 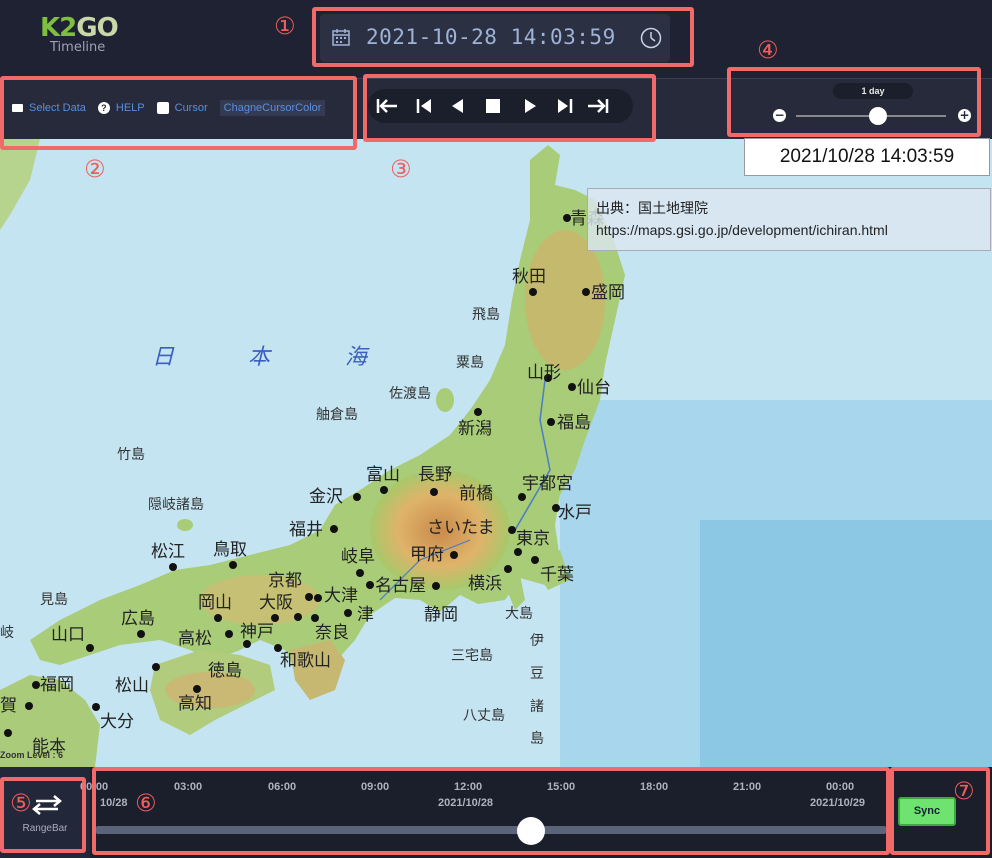 I want to click on map-label: 粟島, so click(x=470, y=363).